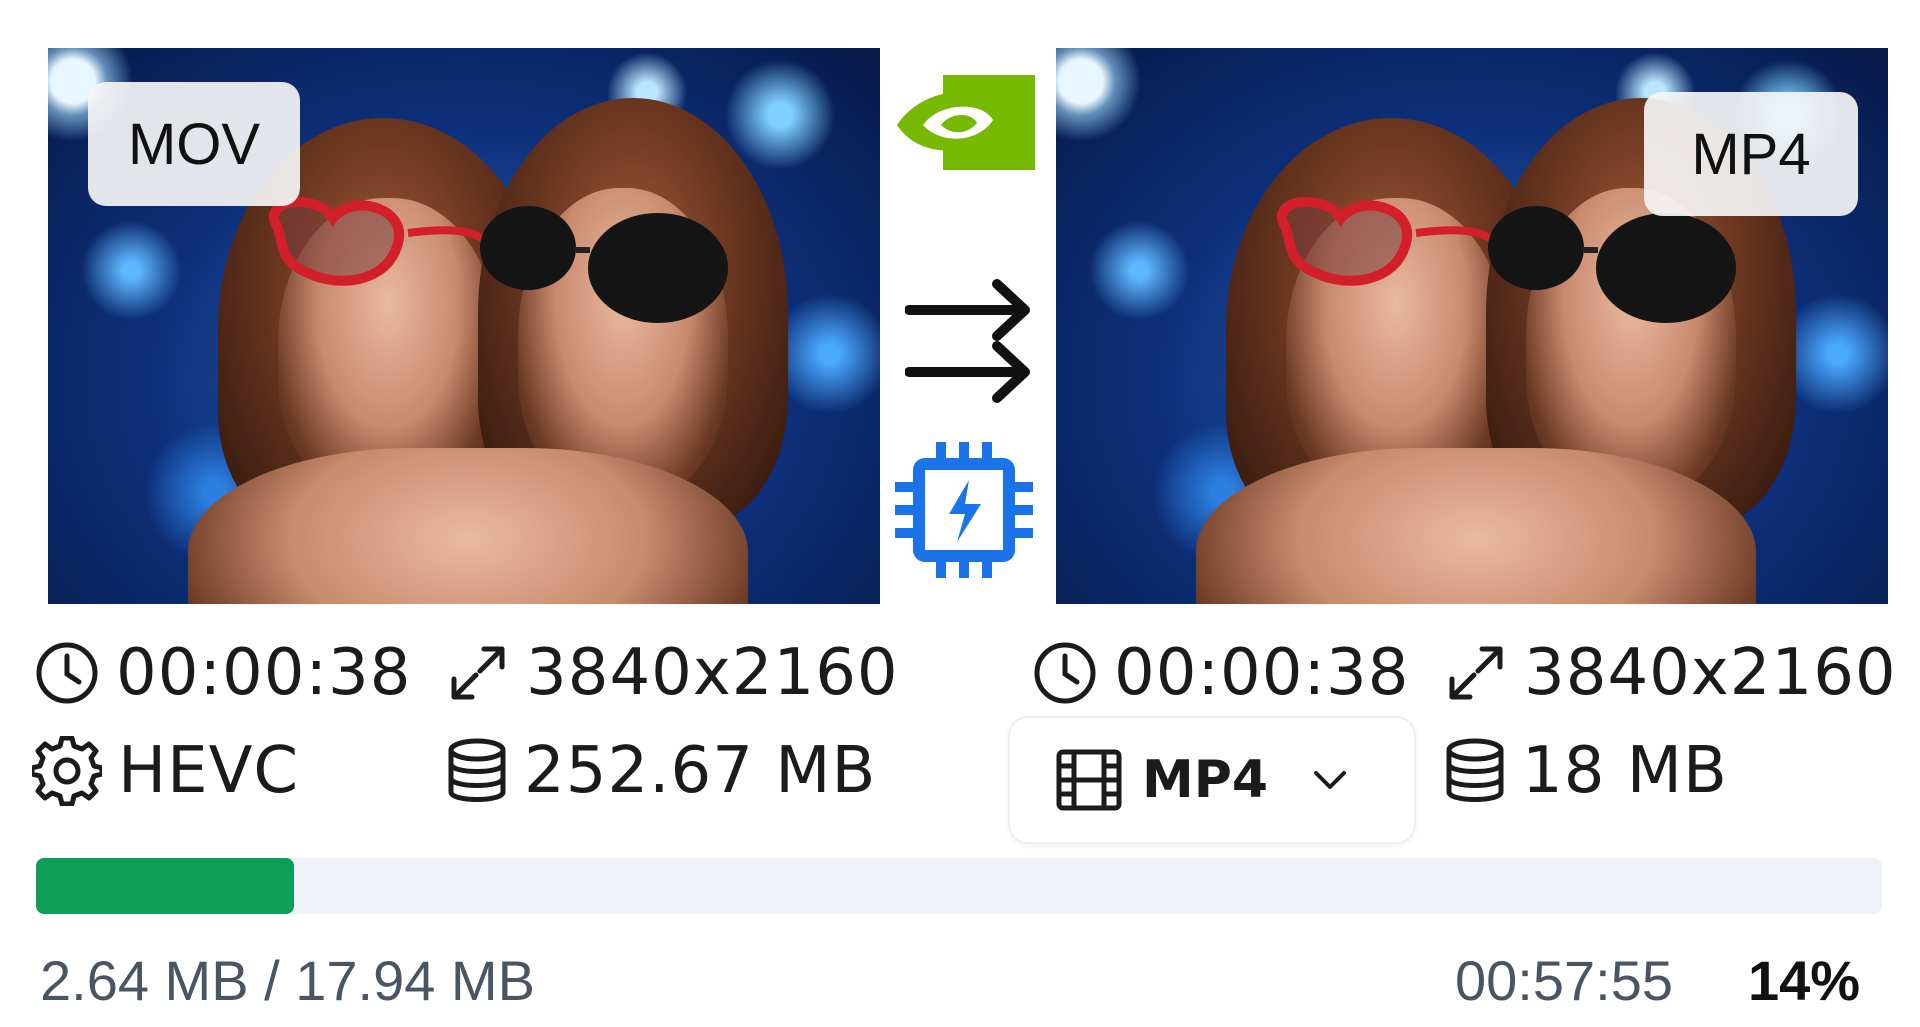 Image resolution: width=1920 pixels, height=1027 pixels. What do you see at coordinates (1564, 980) in the screenshot?
I see `time-remaining: 00:57:55` at bounding box center [1564, 980].